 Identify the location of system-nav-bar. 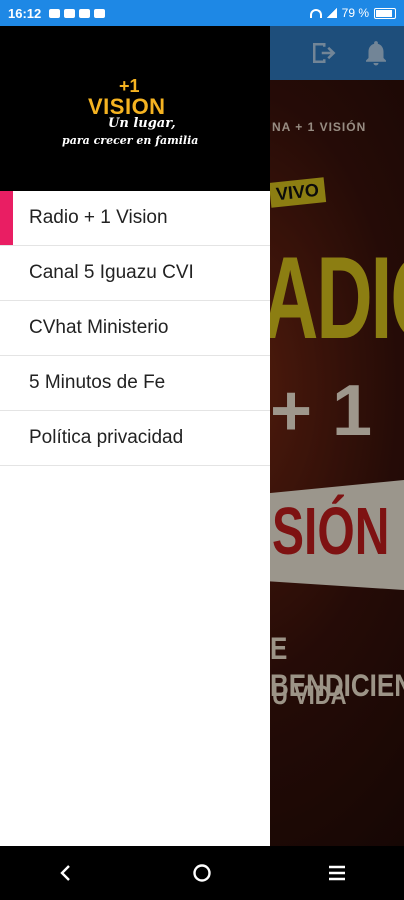
(202, 873).